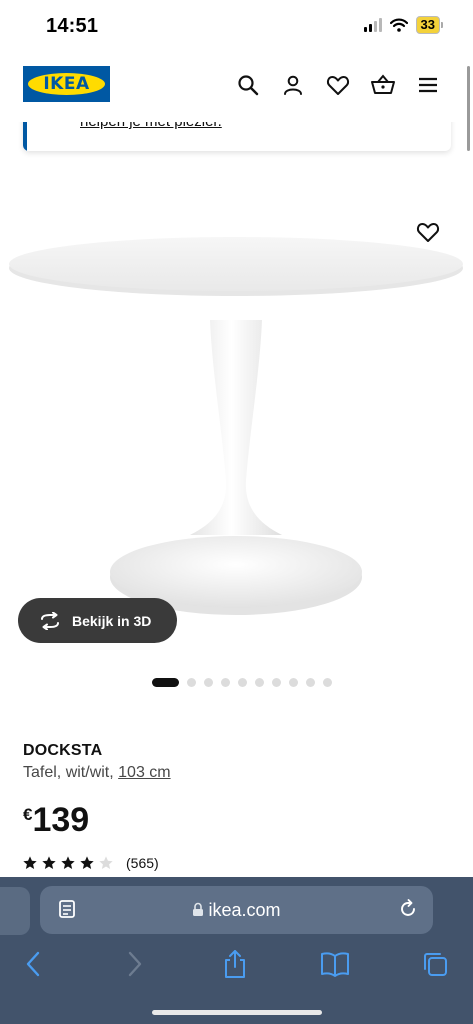 The height and width of the screenshot is (1024, 473). I want to click on product-size-link: 103 cm, so click(144, 772).